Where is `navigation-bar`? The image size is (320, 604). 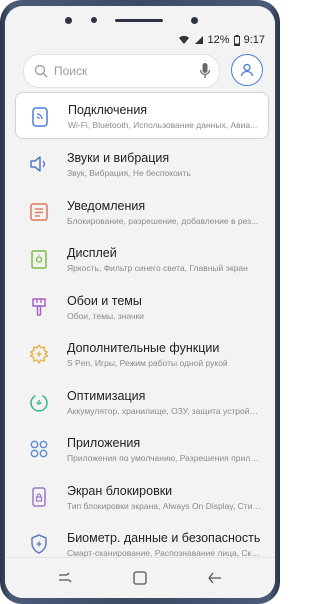
navigation-bar is located at coordinates (140, 577).